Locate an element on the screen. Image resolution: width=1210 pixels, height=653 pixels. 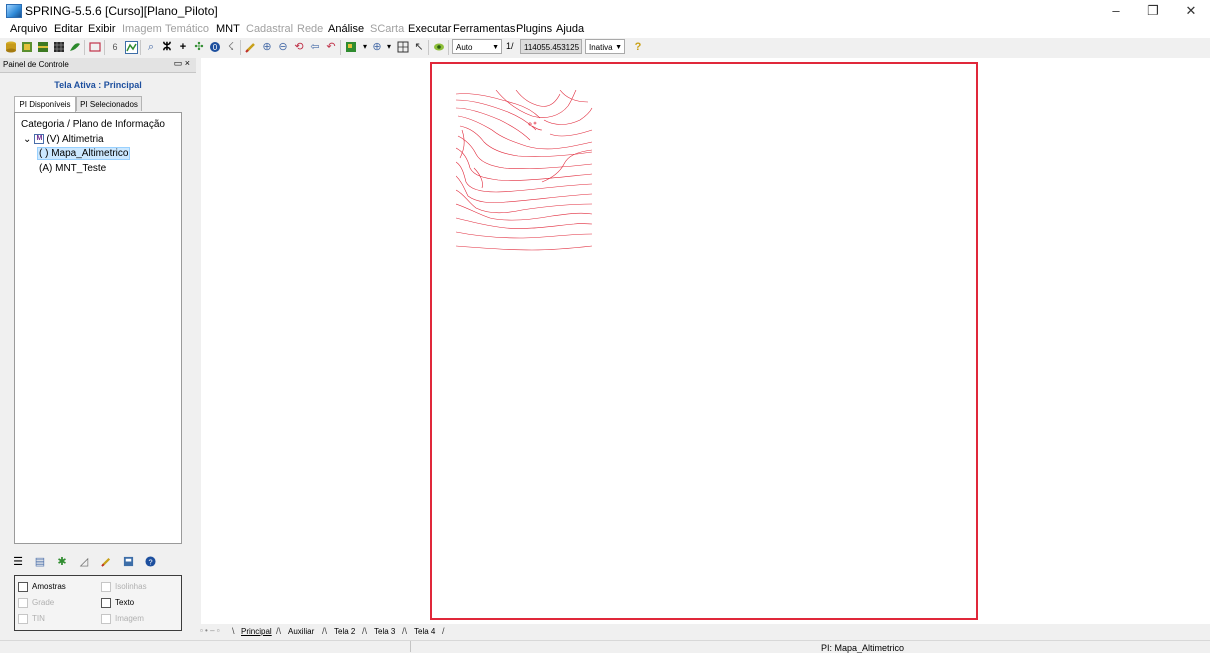
zoom-dropdown-icon: ▾ is located at coordinates (389, 47).